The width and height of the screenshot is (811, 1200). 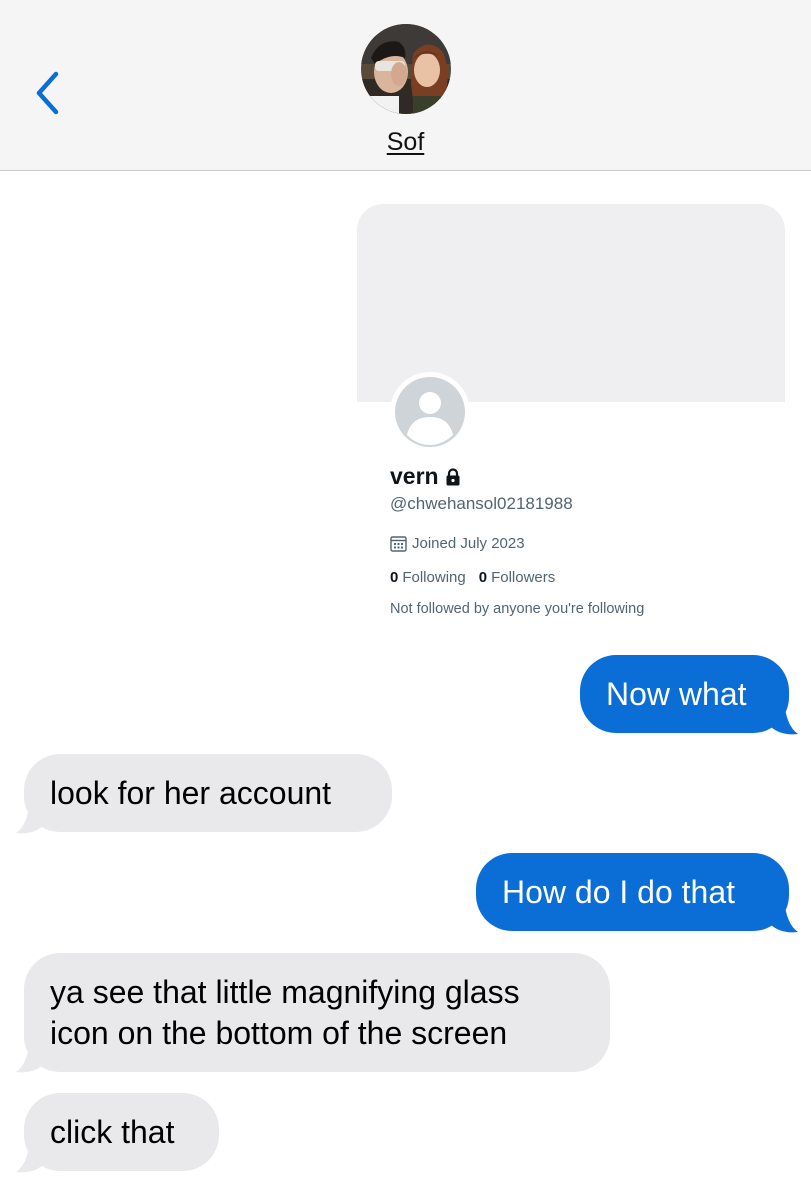 I want to click on following-stat: 0 Following, so click(x=428, y=577).